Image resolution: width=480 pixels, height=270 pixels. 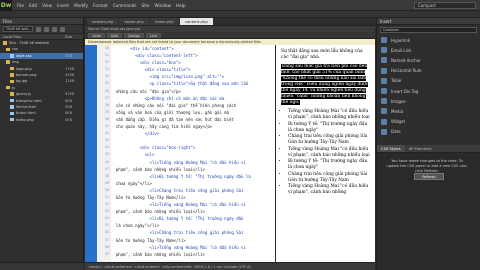 What do you see at coordinates (428, 122) in the screenshot?
I see `insert-item: Widget` at bounding box center [428, 122].